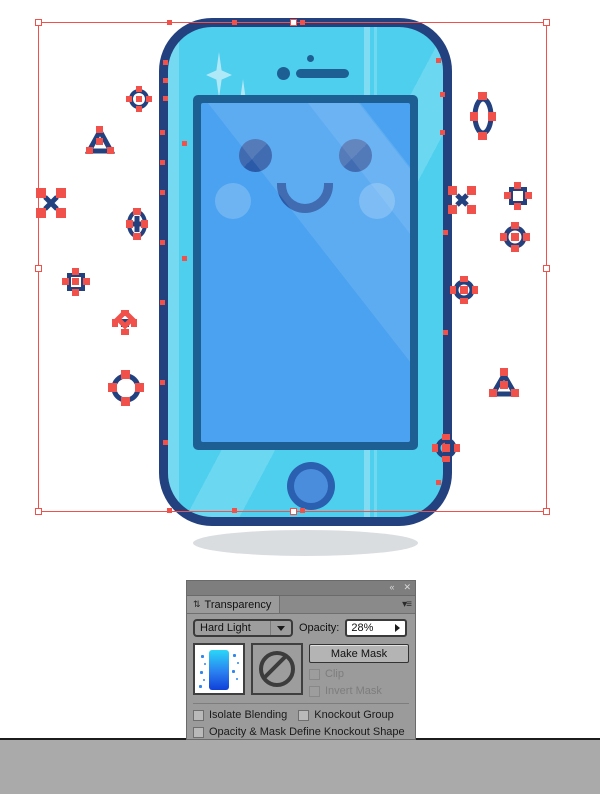  I want to click on chevron-down-icon, so click(280, 628).